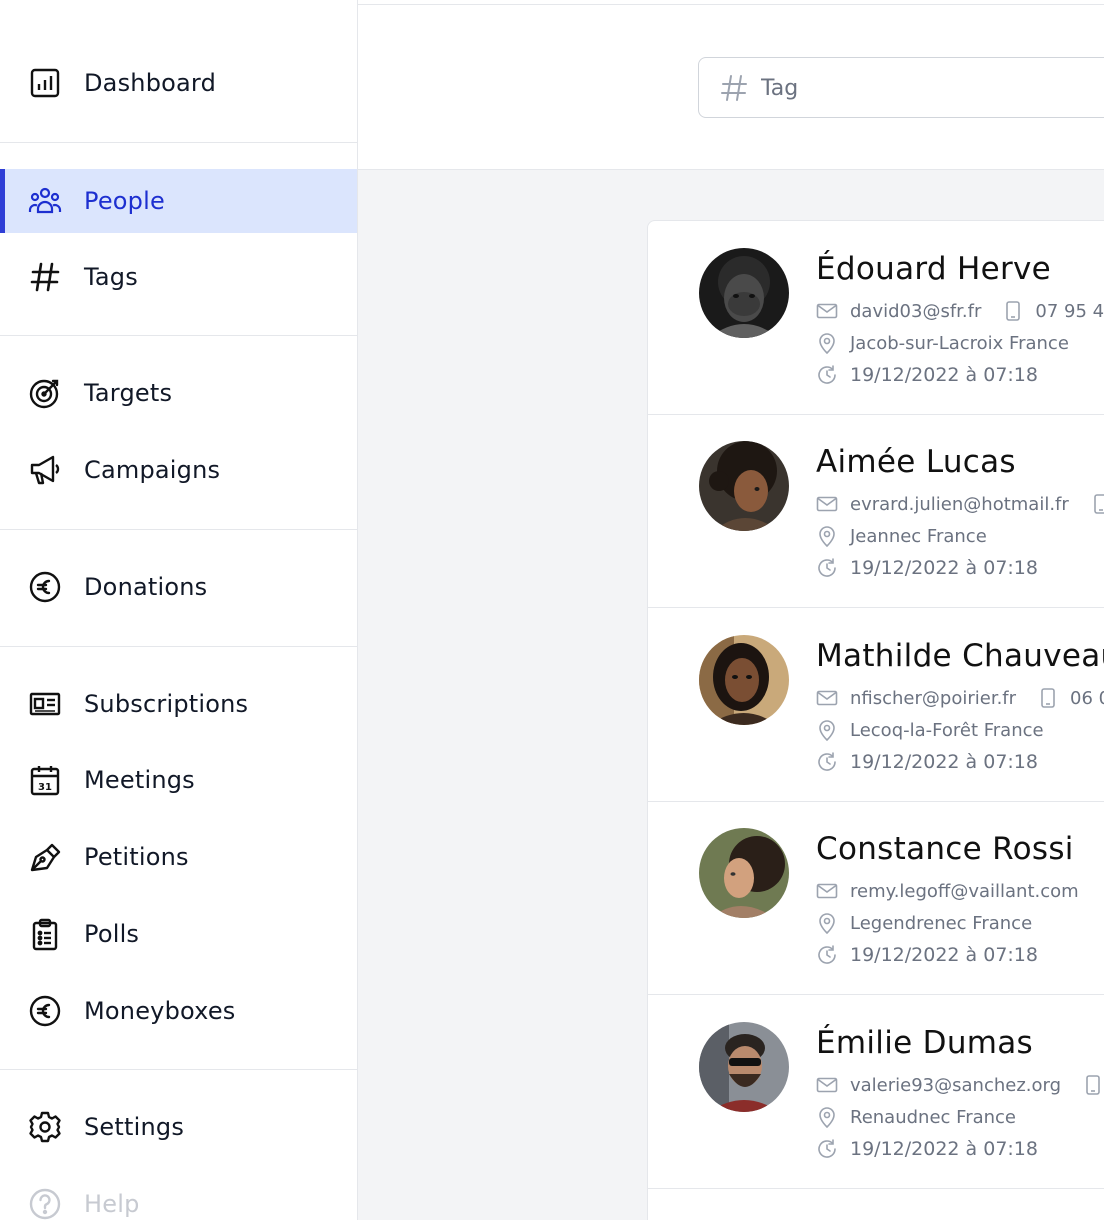 The width and height of the screenshot is (1104, 1220). Describe the element at coordinates (731, 4) in the screenshot. I see `divider` at that location.